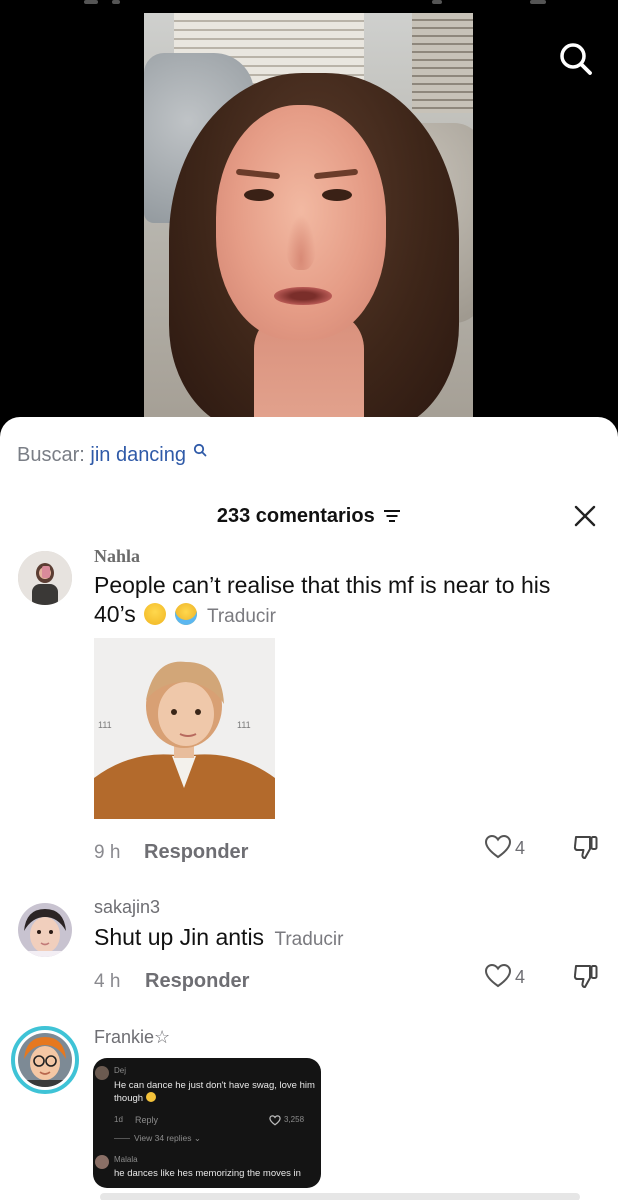 The height and width of the screenshot is (1200, 618). What do you see at coordinates (167, 1138) in the screenshot?
I see `view-replies-label: View 34 replies ⌄` at bounding box center [167, 1138].